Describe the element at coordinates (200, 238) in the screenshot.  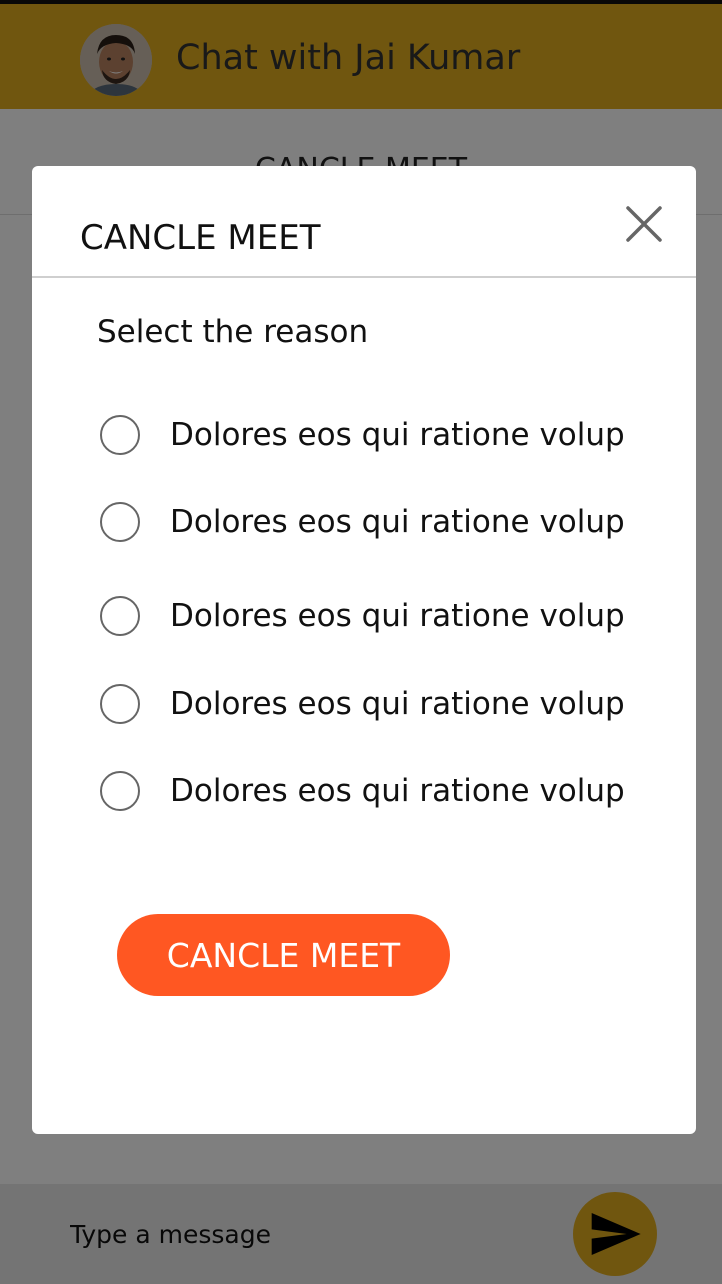
I see `dialog-title: CANCLE MEET` at that location.